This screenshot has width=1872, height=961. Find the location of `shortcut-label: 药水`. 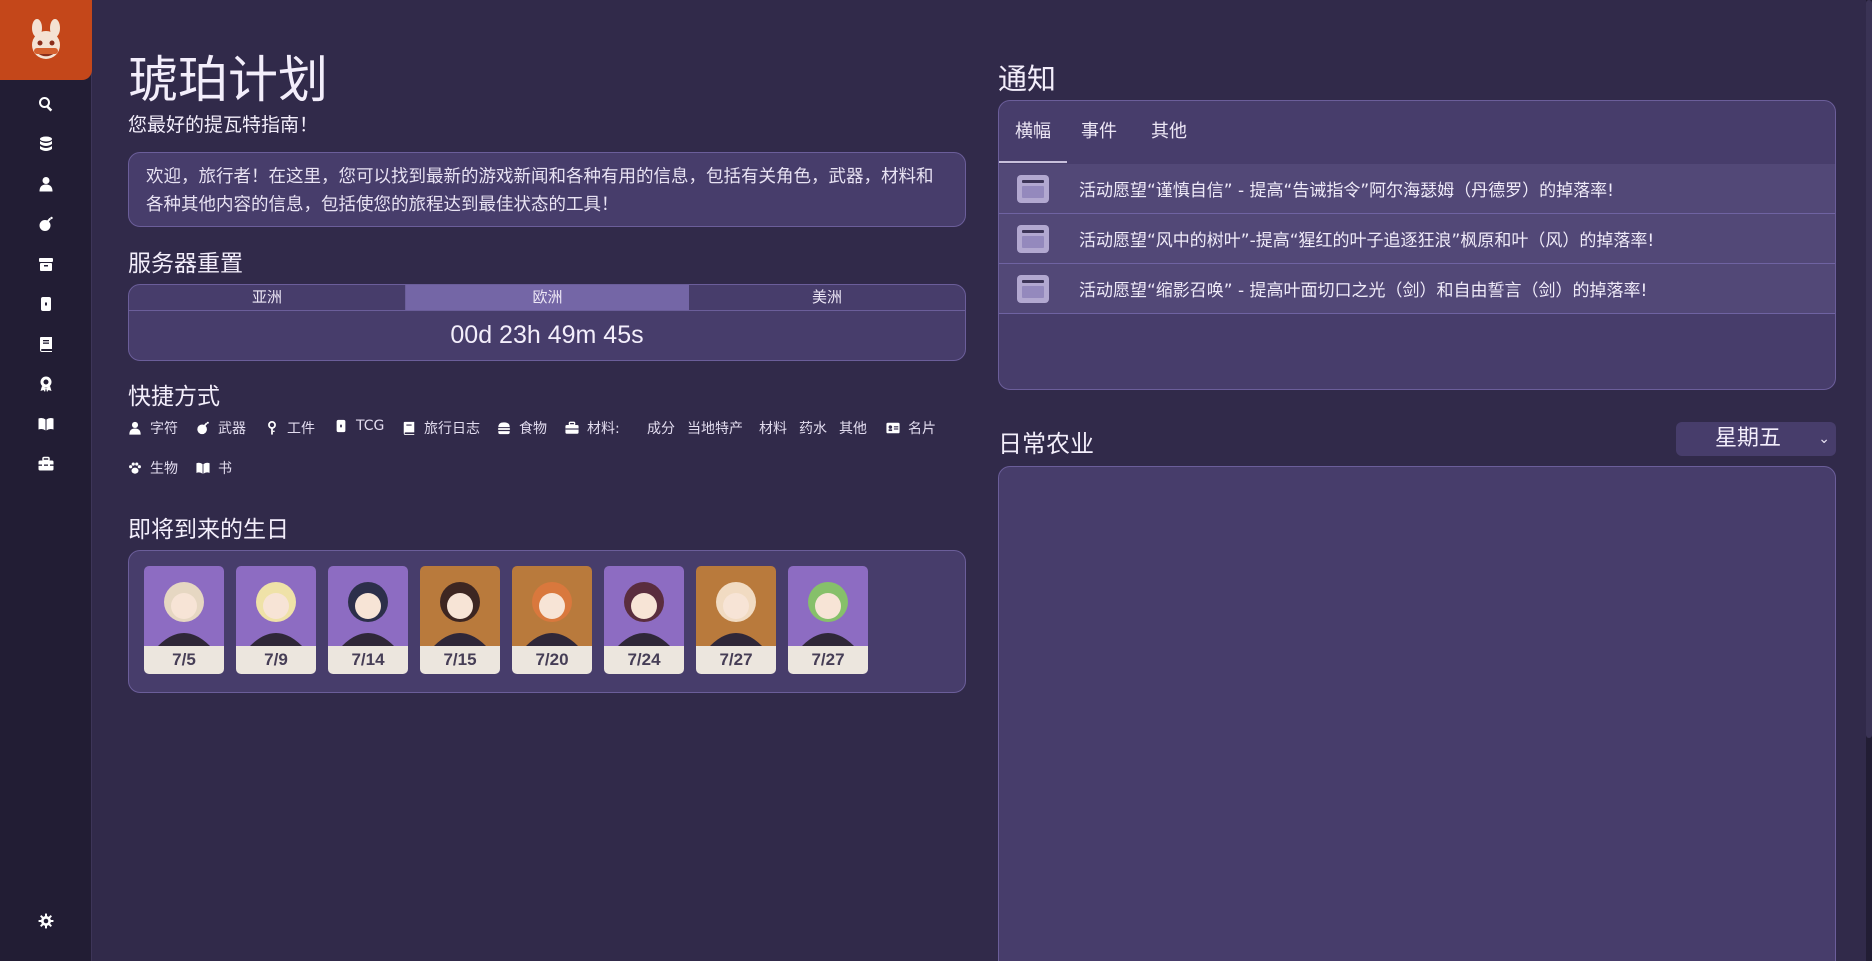

shortcut-label: 药水 is located at coordinates (813, 429).